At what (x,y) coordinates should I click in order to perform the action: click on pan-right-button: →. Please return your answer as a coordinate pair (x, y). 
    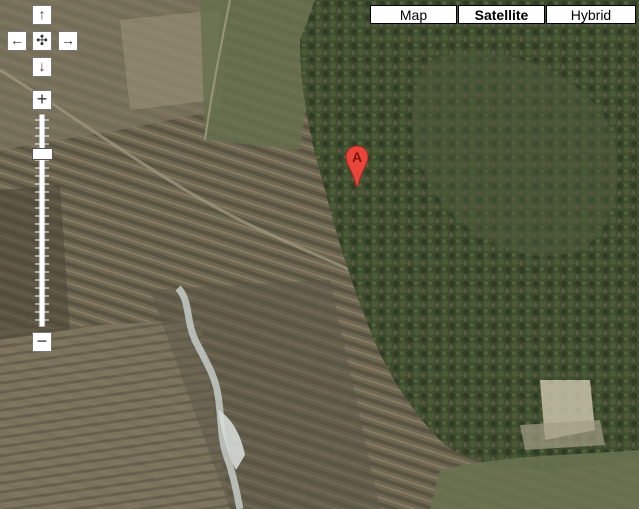
    Looking at the image, I should click on (68, 41).